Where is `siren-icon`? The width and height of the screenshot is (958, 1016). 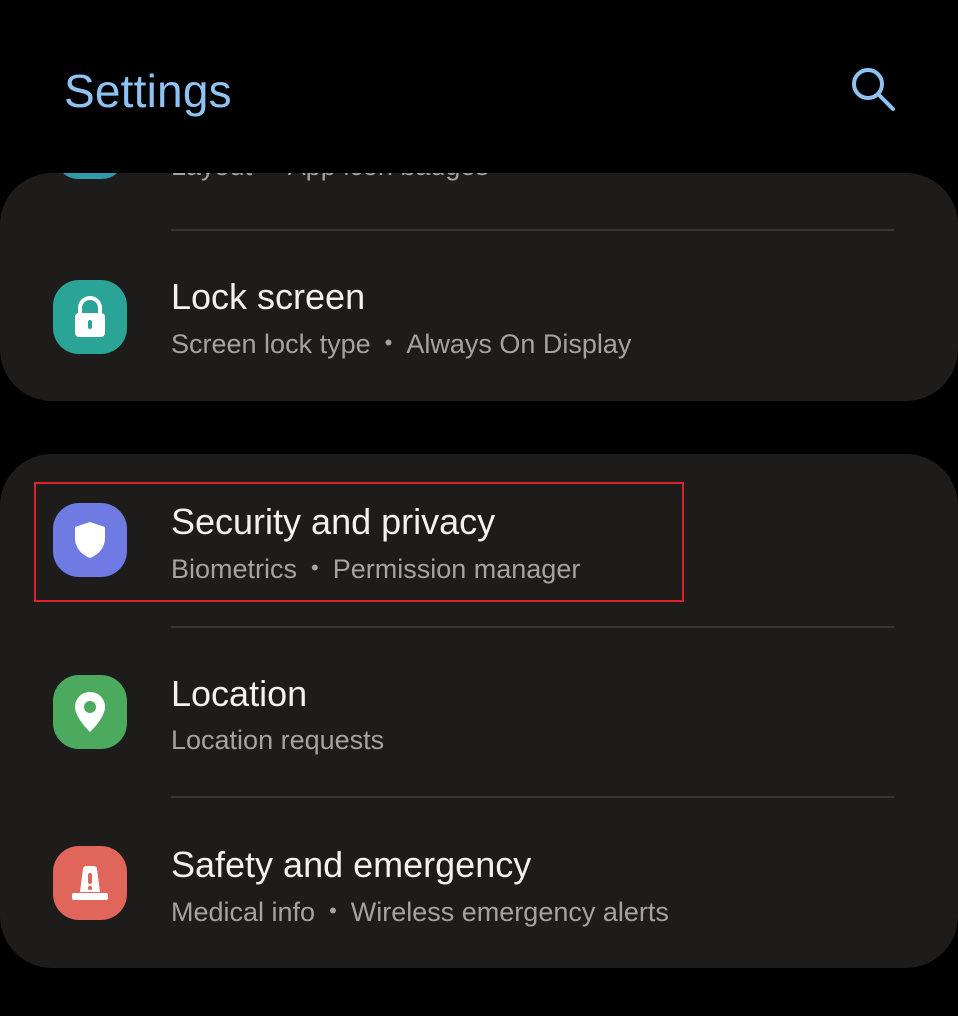 siren-icon is located at coordinates (90, 883).